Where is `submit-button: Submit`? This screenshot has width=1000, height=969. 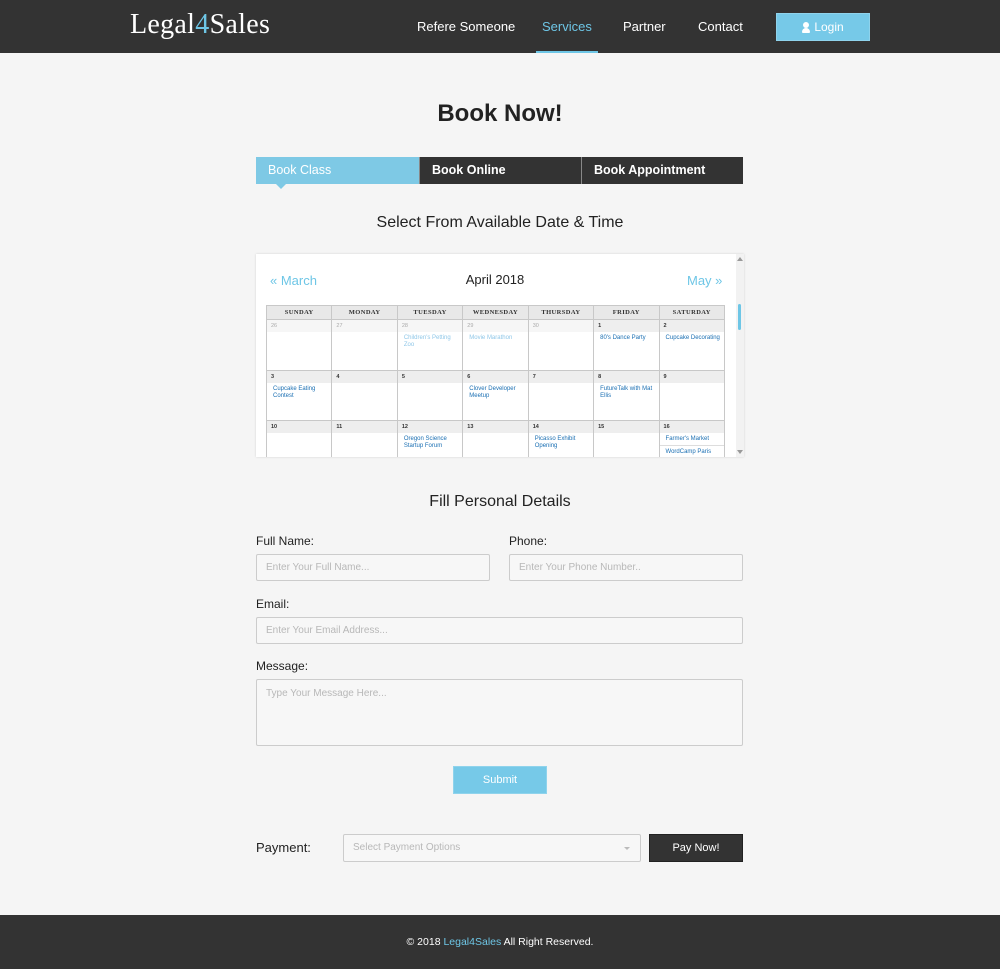 submit-button: Submit is located at coordinates (500, 780).